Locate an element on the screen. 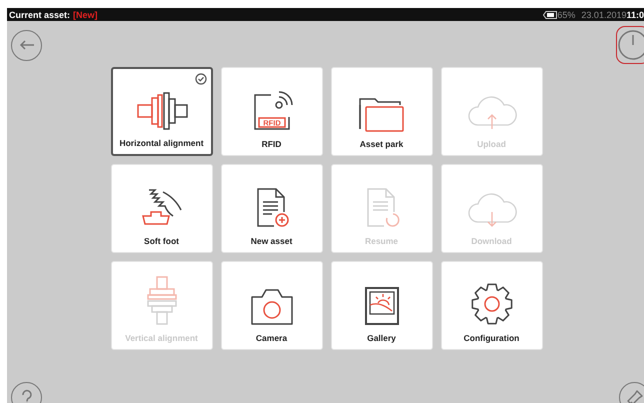 The image size is (644, 403). menu-tile: Camera is located at coordinates (271, 305).